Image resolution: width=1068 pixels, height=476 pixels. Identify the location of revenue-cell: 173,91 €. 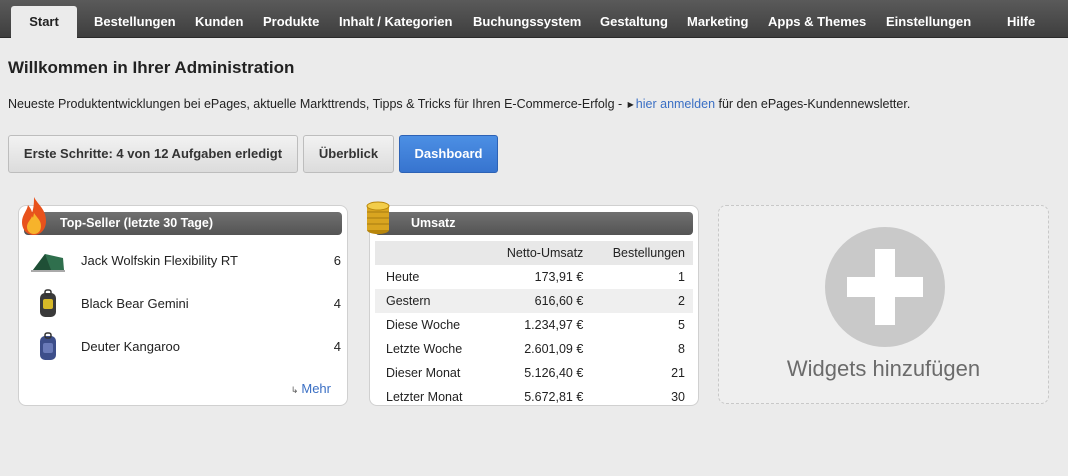
(559, 277).